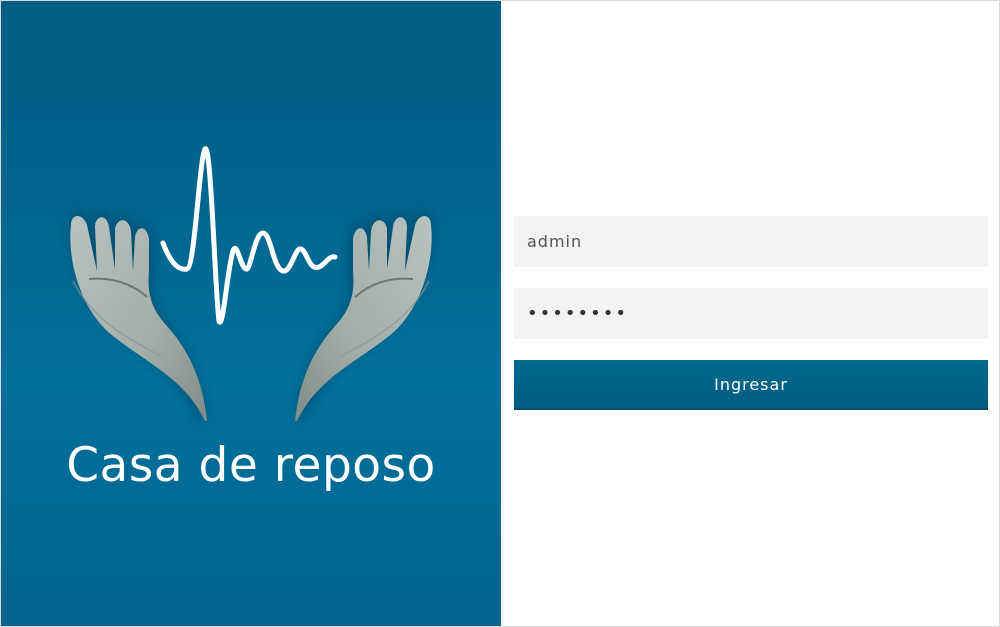  What do you see at coordinates (751, 385) in the screenshot?
I see `login-button: Ingresar` at bounding box center [751, 385].